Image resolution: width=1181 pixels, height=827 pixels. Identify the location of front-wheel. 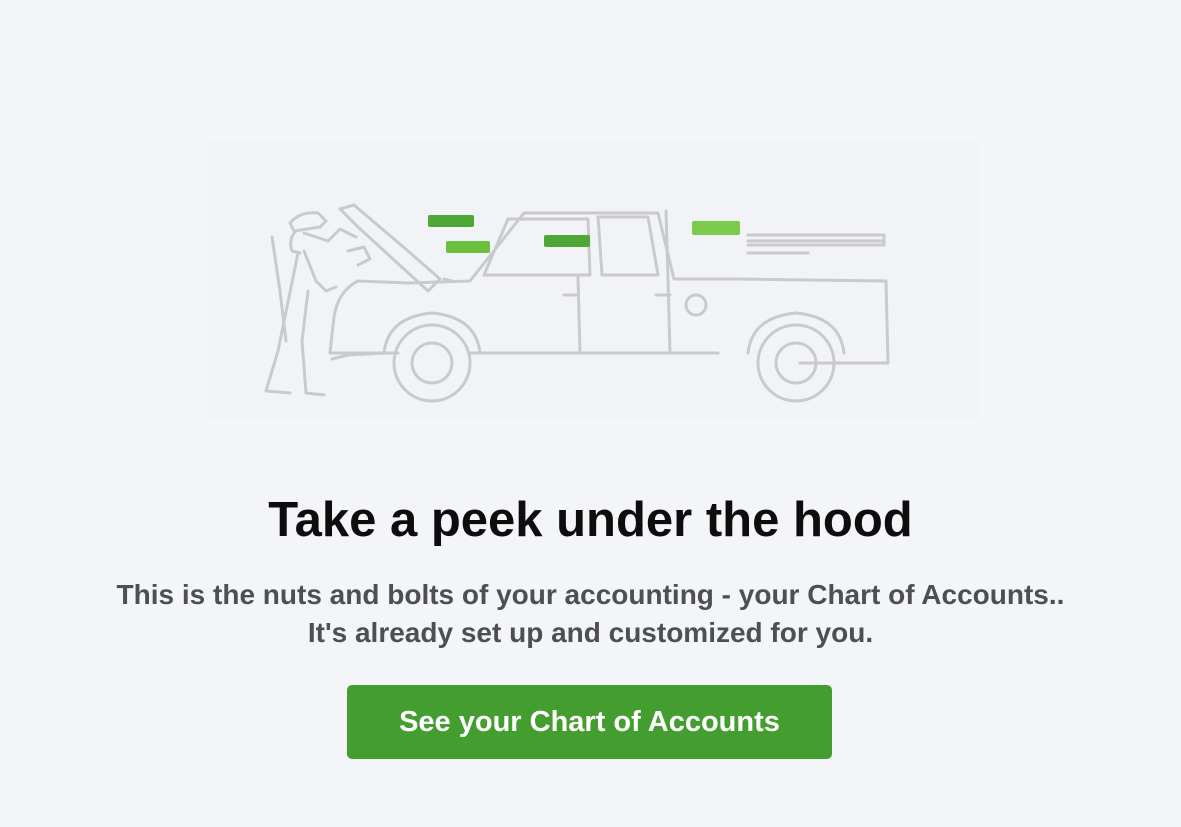
(432, 363).